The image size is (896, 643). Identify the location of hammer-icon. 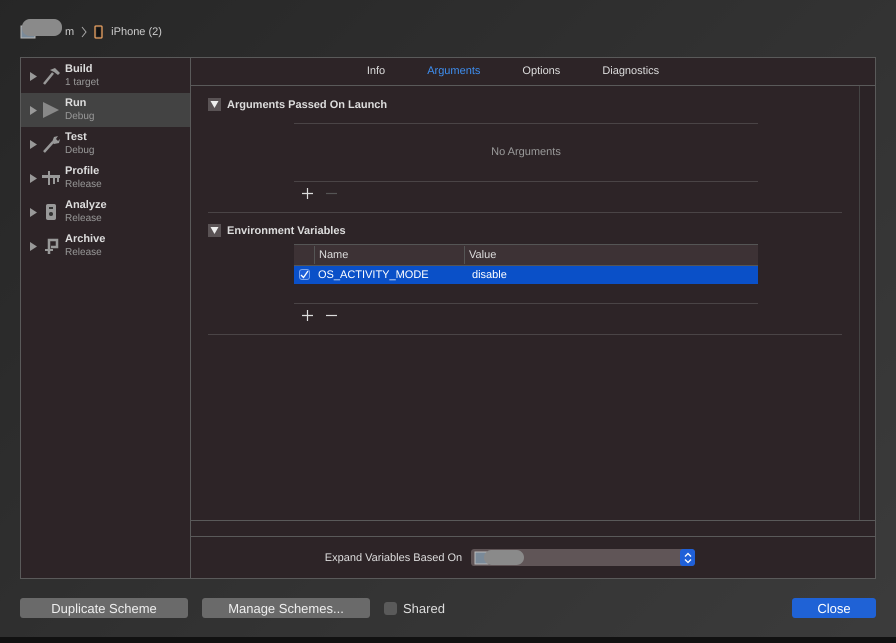
(51, 76).